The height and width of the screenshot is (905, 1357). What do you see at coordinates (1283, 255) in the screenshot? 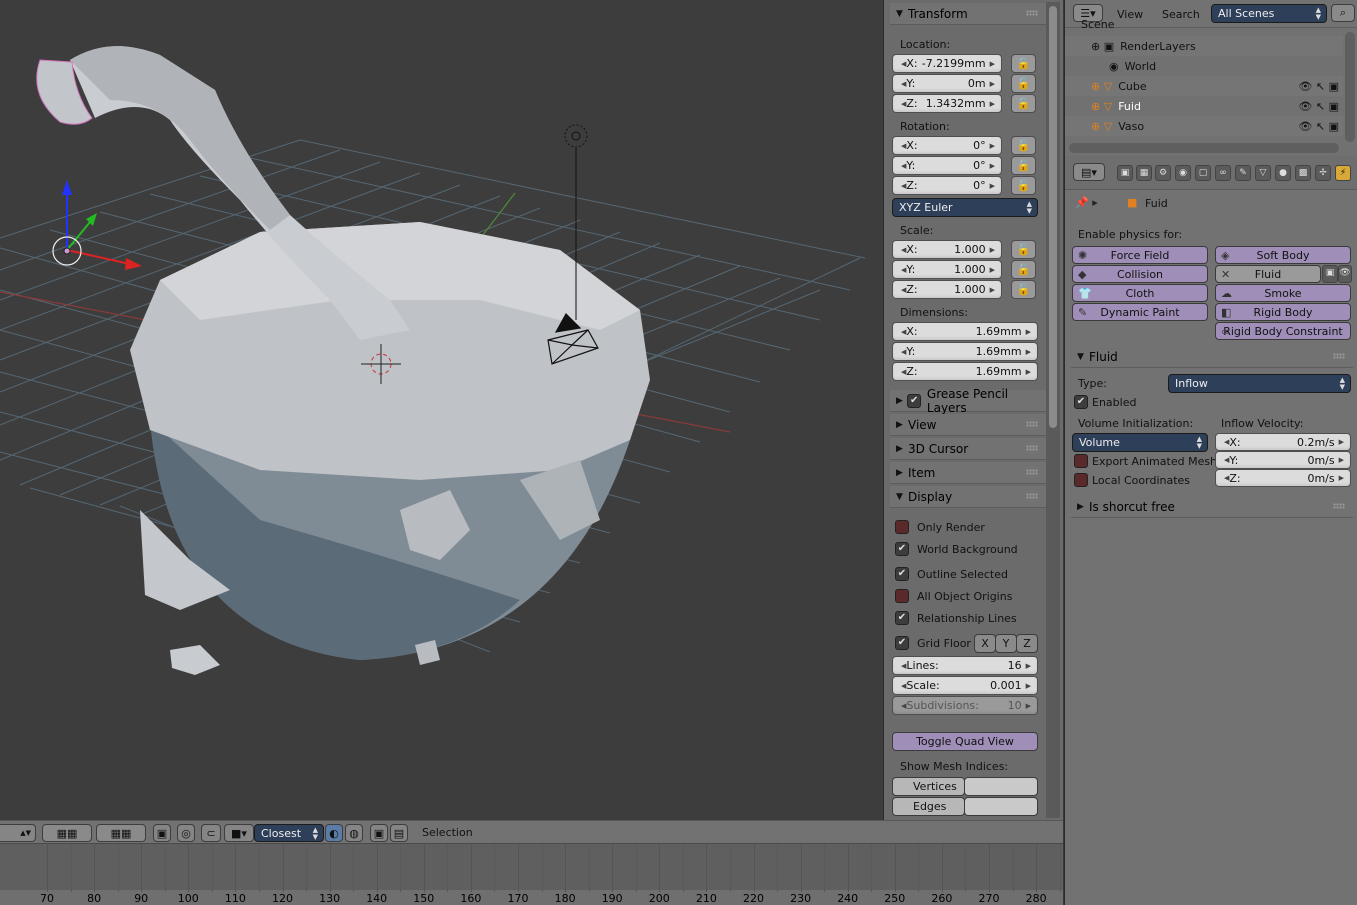
I see `soft-body-button: ◈ Soft Body` at bounding box center [1283, 255].